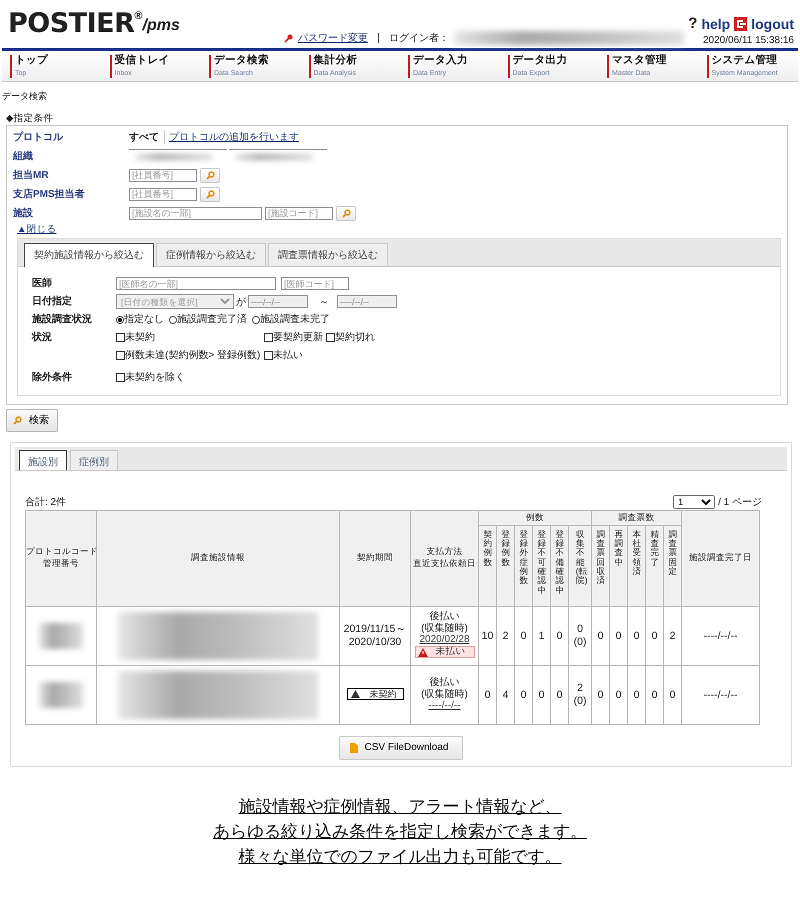 The image size is (800, 902). What do you see at coordinates (772, 24) in the screenshot?
I see `logout-link: logout` at bounding box center [772, 24].